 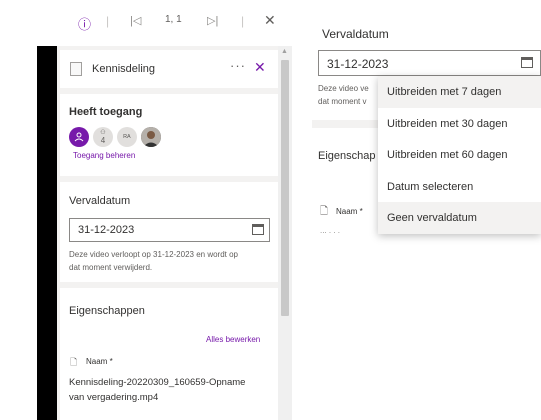 What do you see at coordinates (324, 211) in the screenshot?
I see `zoomed-file-icon: 🗋` at bounding box center [324, 211].